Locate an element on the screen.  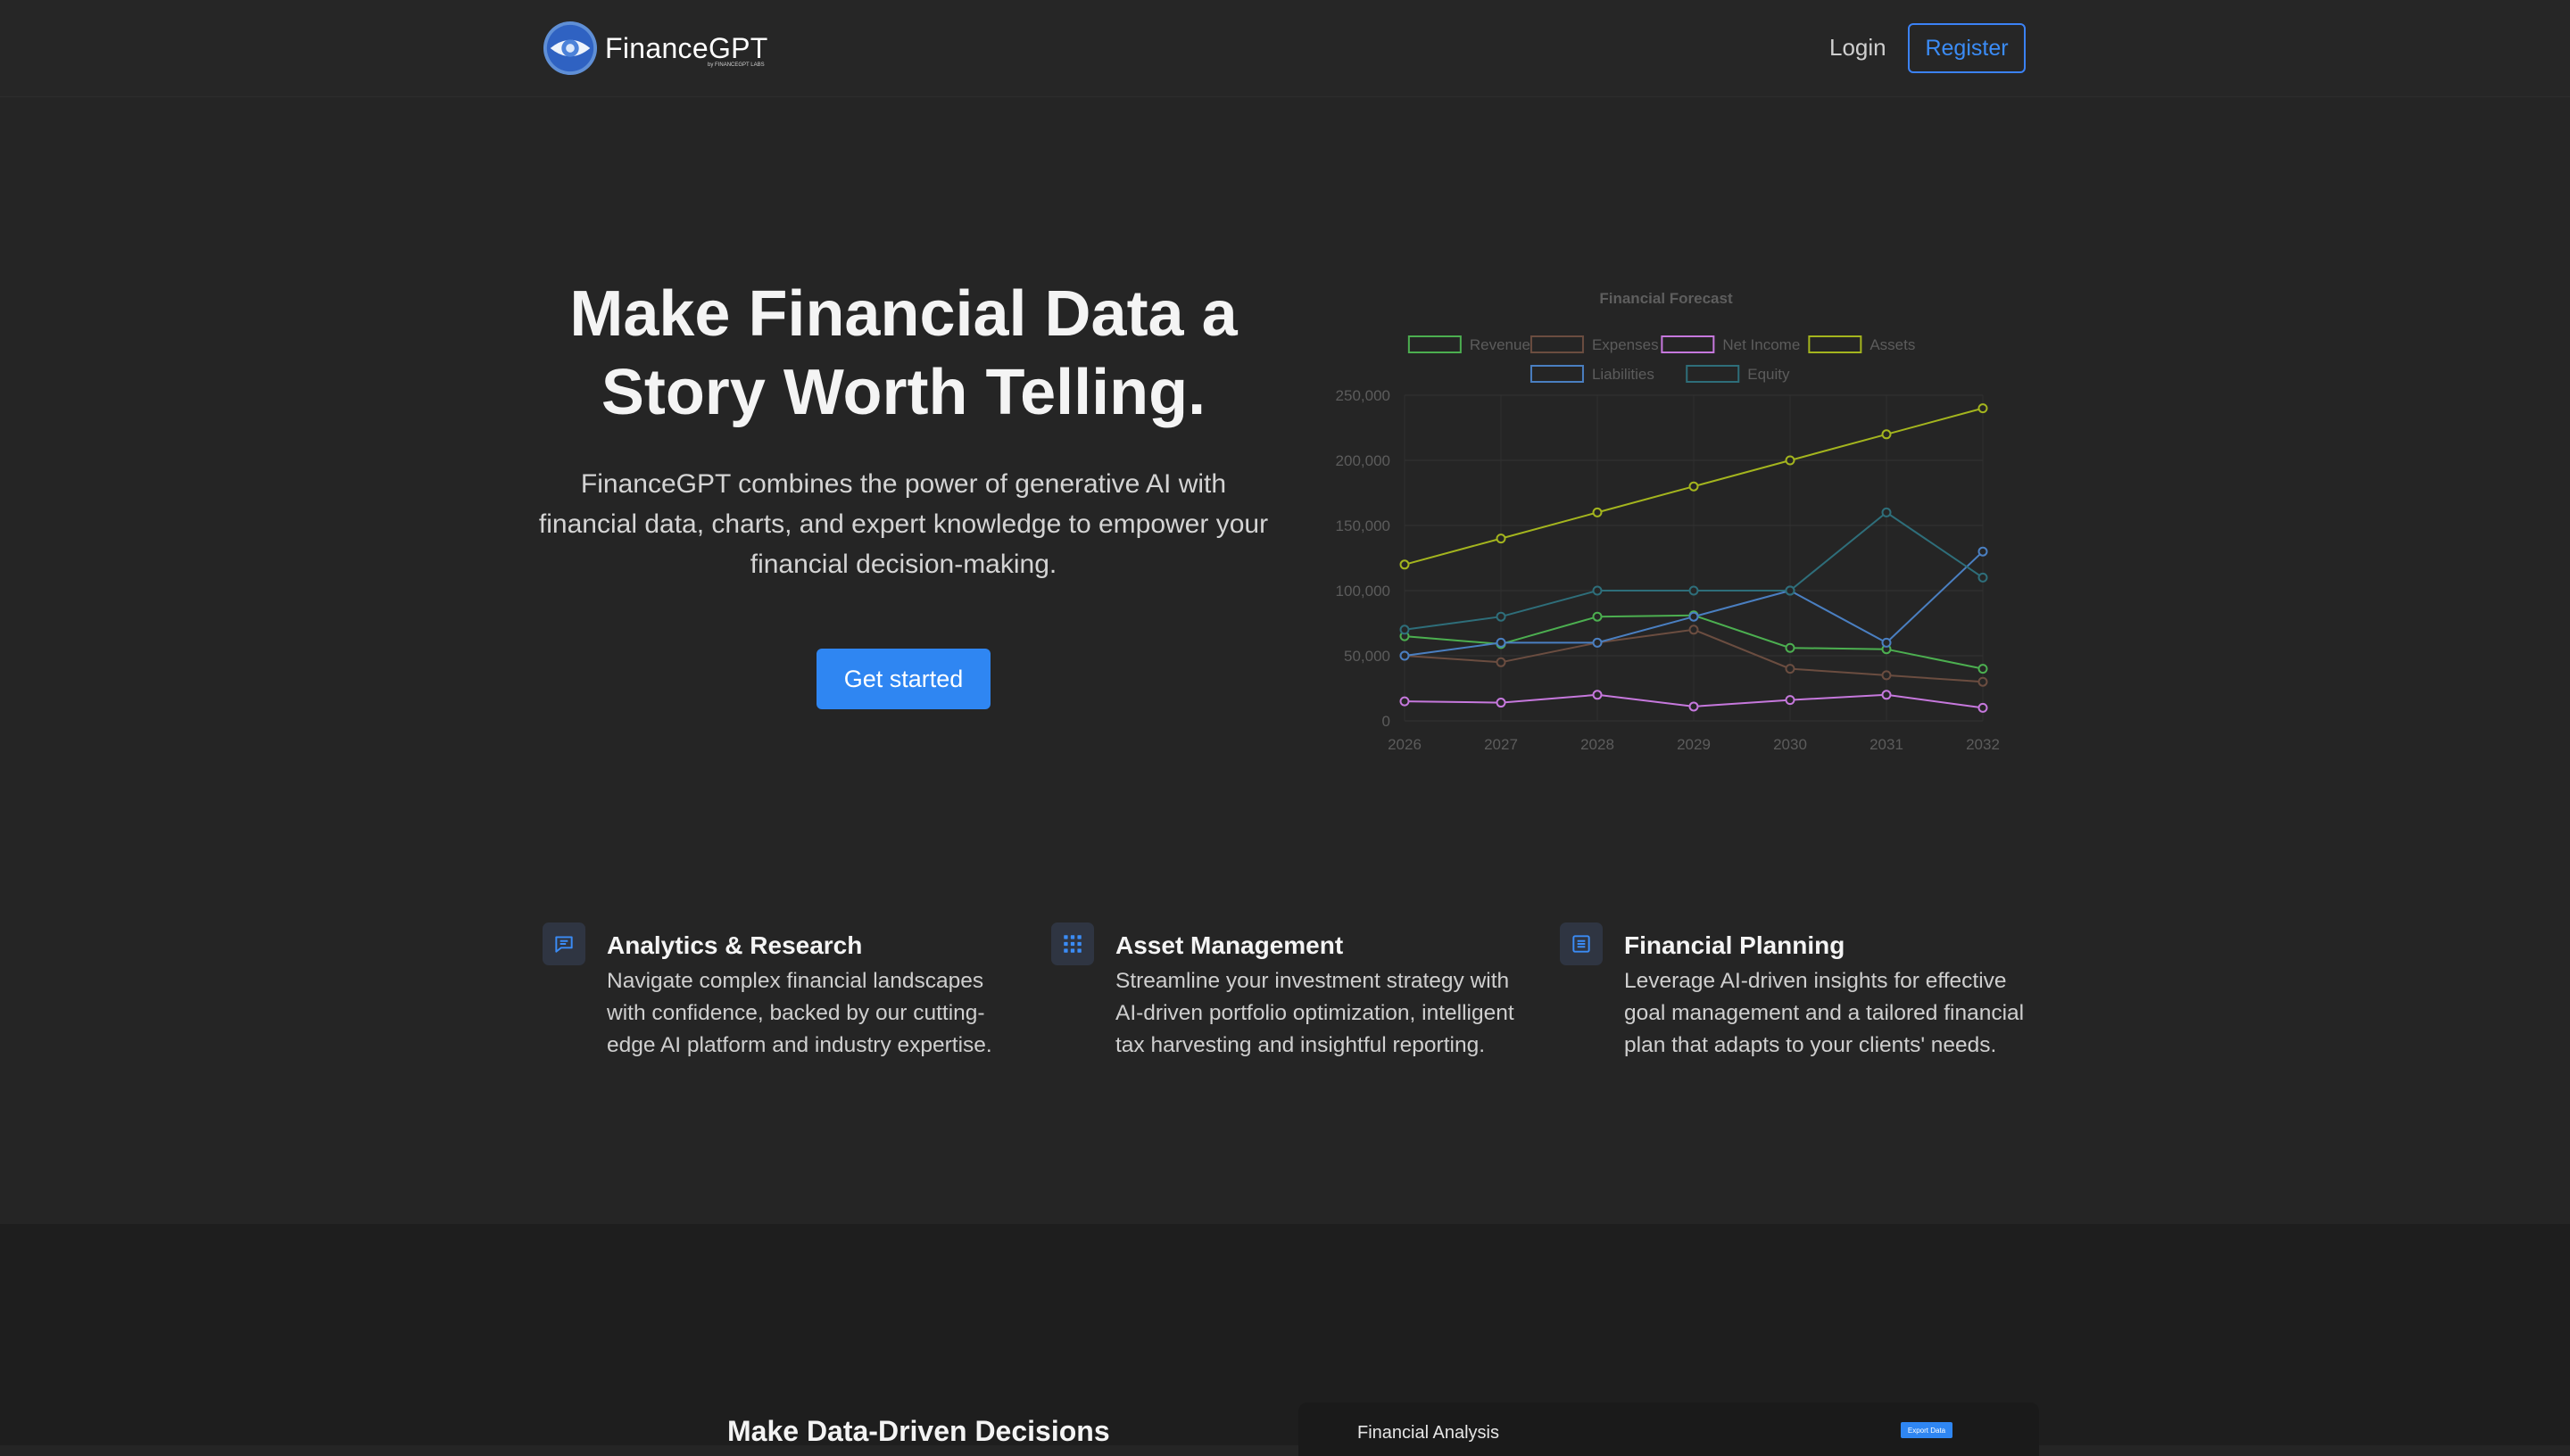
legend-label: Expenses is located at coordinates (1626, 345).